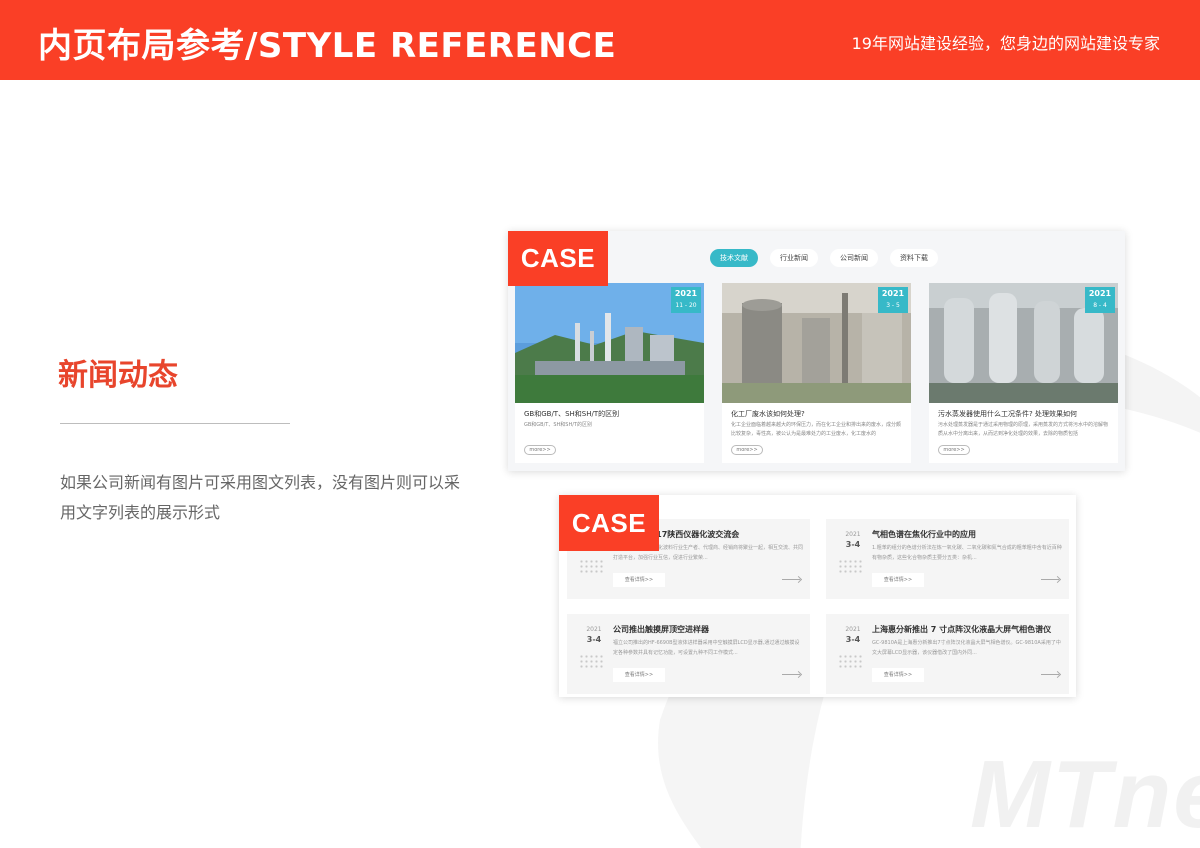  I want to click on tab-tech-docs: 技术文献, so click(734, 258).